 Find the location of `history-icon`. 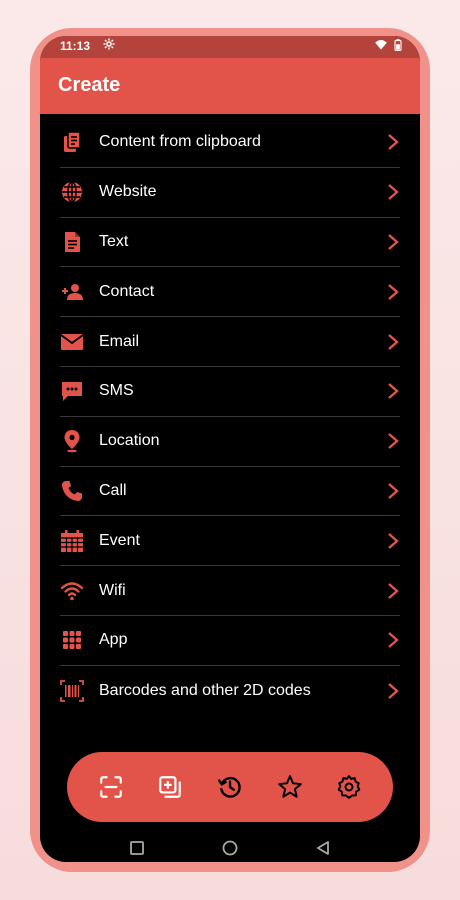

history-icon is located at coordinates (229, 787).